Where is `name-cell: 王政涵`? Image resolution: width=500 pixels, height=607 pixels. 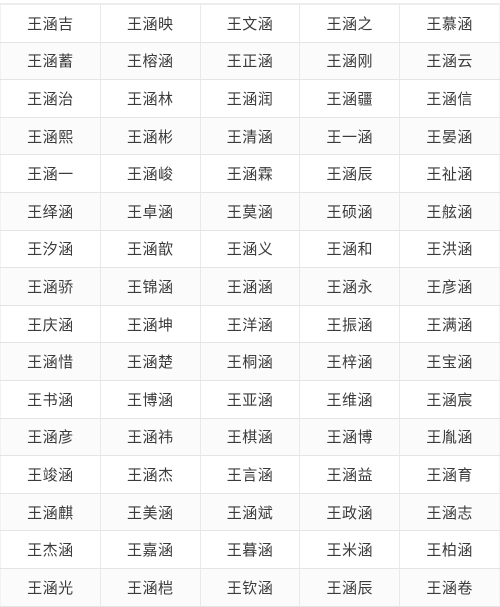 name-cell: 王政涵 is located at coordinates (350, 512).